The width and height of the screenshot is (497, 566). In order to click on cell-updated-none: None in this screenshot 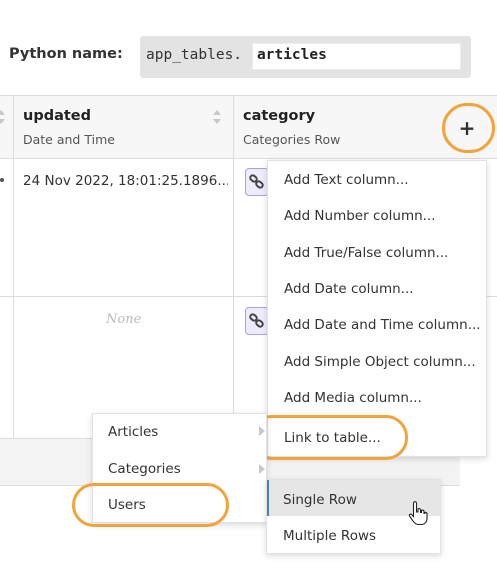, I will do `click(123, 319)`.